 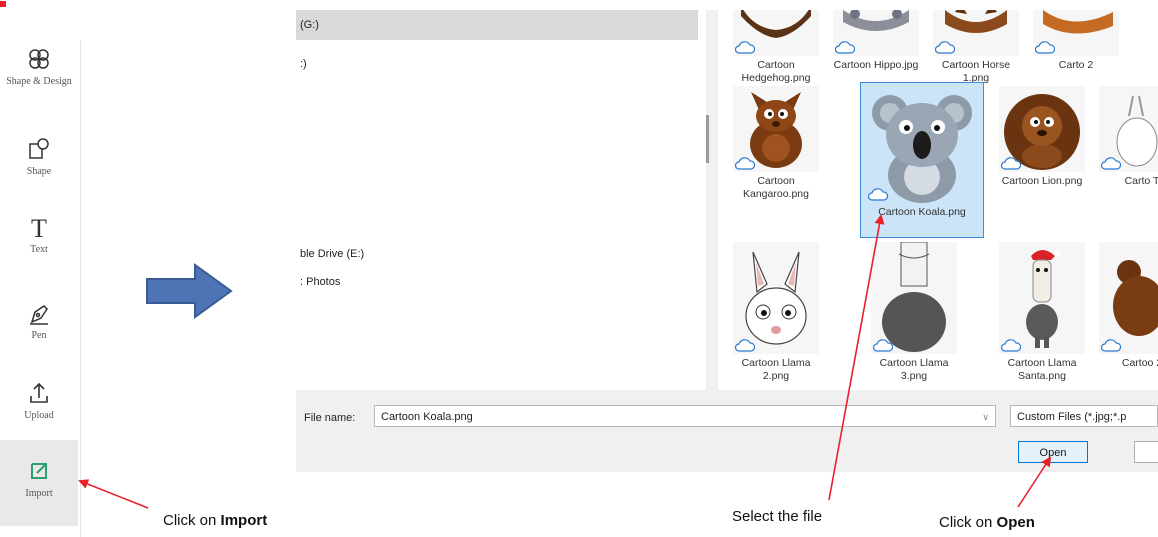 I want to click on file-item: Carto 2, so click(x=1076, y=41).